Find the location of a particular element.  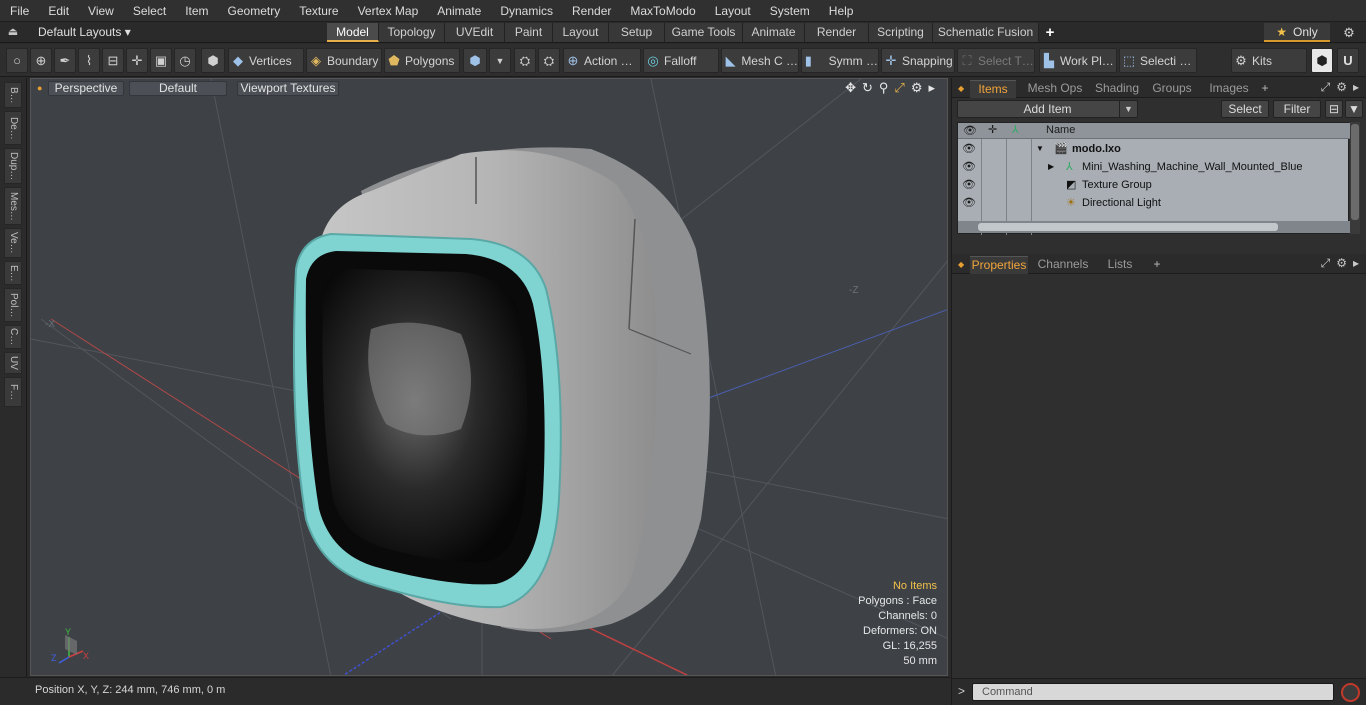

gear-icon: ⚙ is located at coordinates (1349, 32).